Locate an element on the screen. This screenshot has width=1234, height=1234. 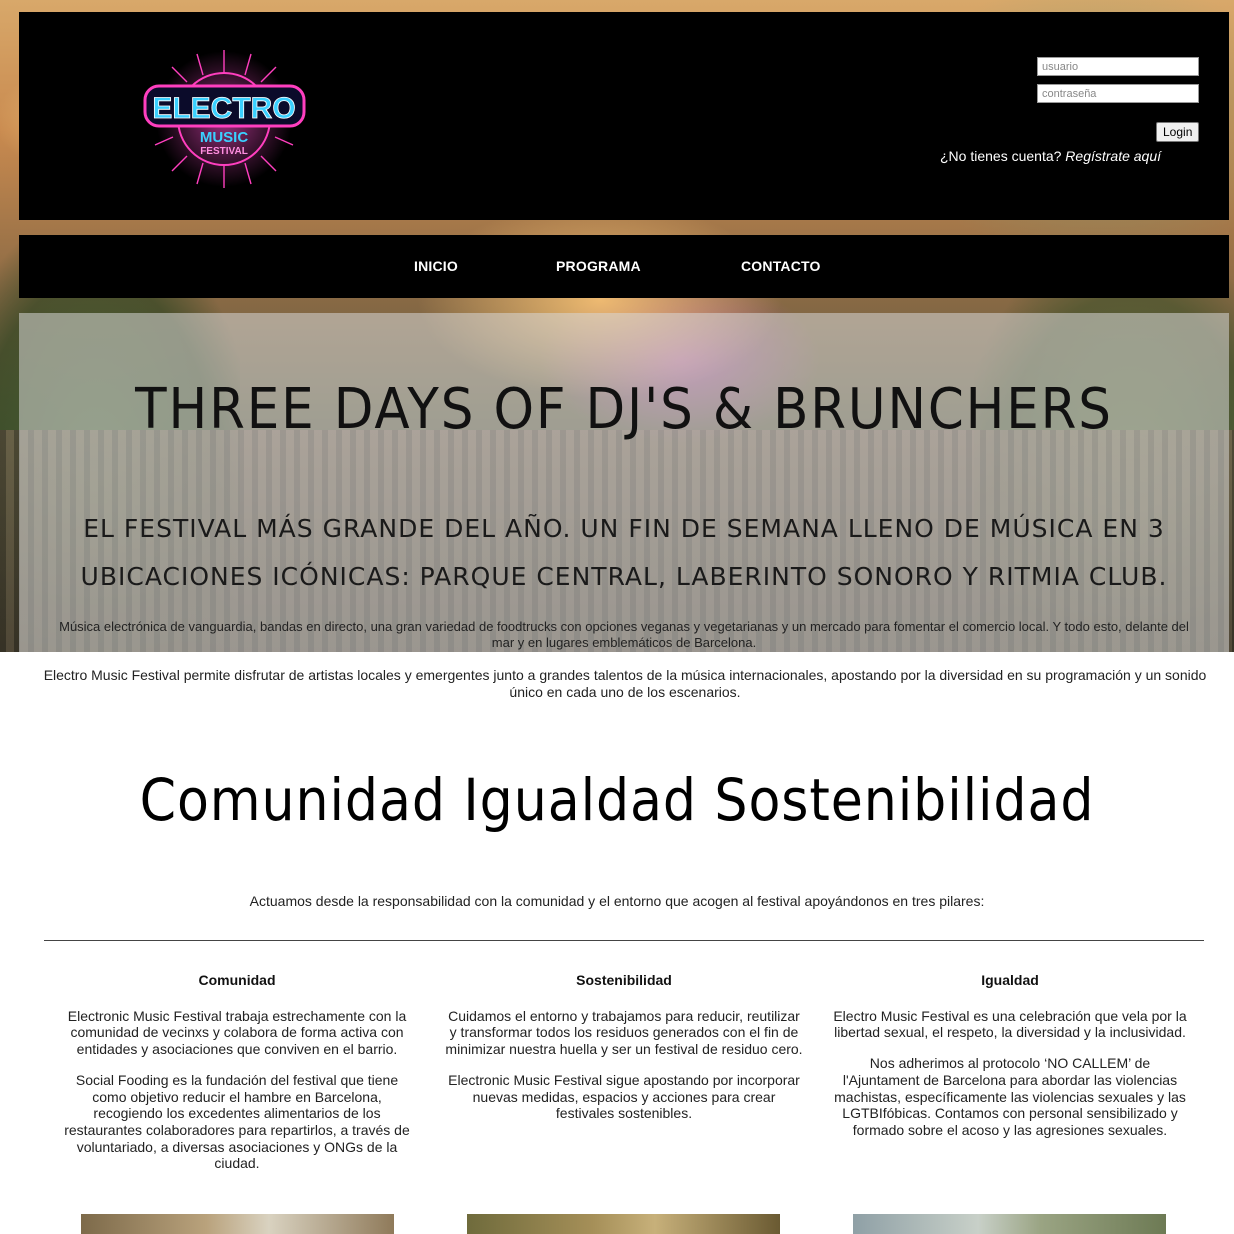
login-form is located at coordinates (1119, 84).